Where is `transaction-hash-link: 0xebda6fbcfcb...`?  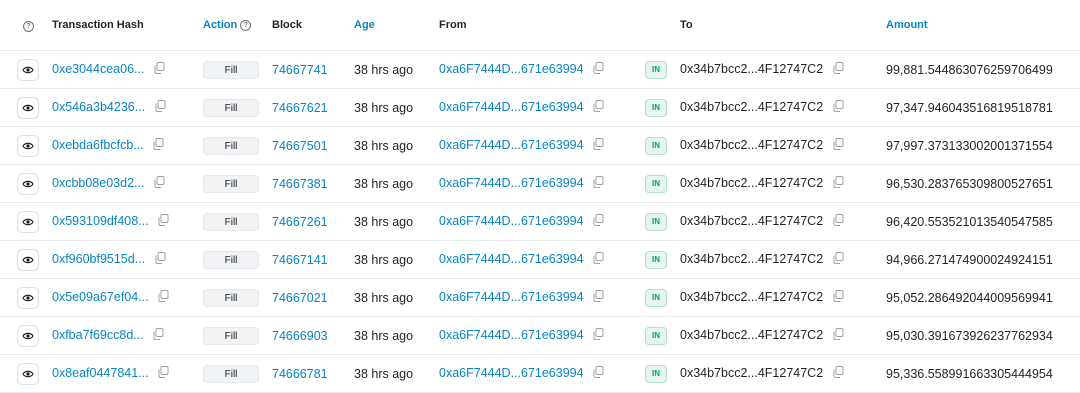
transaction-hash-link: 0xebda6fbcfcb... is located at coordinates (98, 145).